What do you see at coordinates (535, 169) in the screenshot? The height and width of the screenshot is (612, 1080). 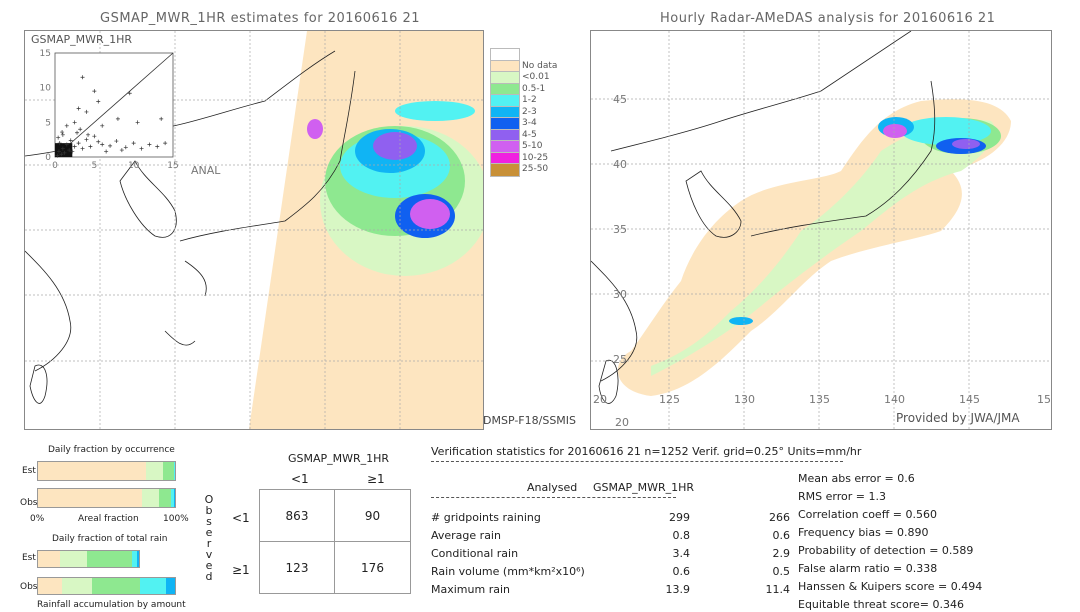 I see `legend-label: 25-50` at bounding box center [535, 169].